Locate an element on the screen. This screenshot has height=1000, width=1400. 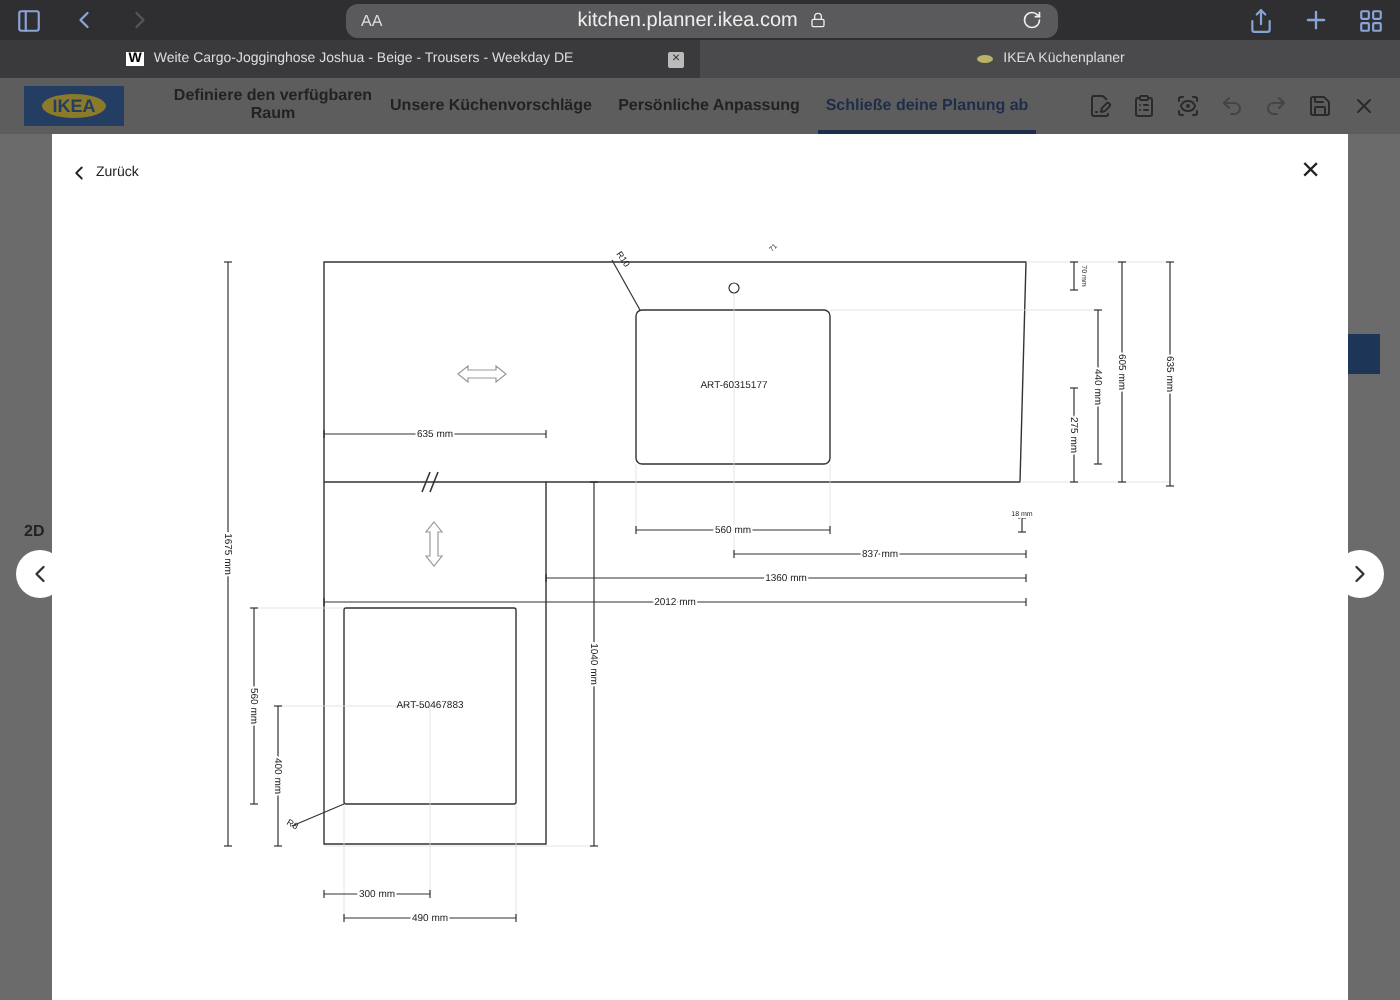
share-icon is located at coordinates (1261, 20).